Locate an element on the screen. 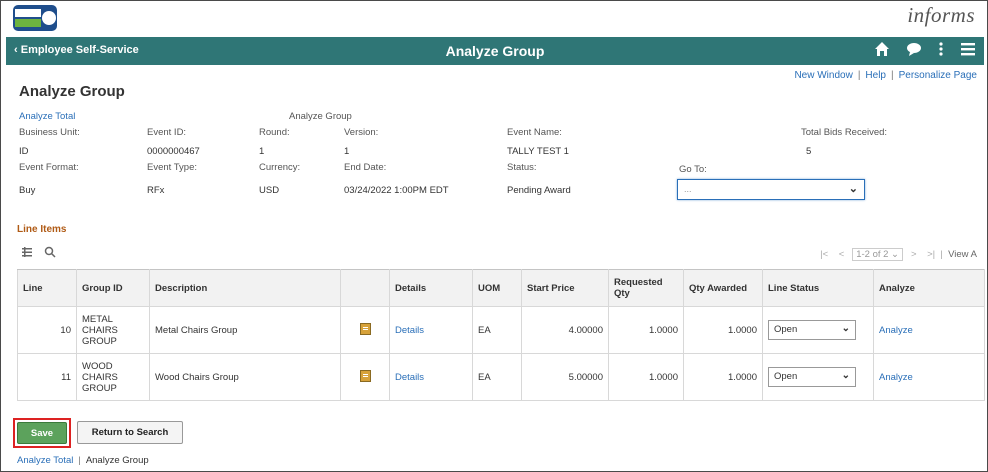 This screenshot has height=472, width=988. currency-label: Currency: is located at coordinates (280, 167).